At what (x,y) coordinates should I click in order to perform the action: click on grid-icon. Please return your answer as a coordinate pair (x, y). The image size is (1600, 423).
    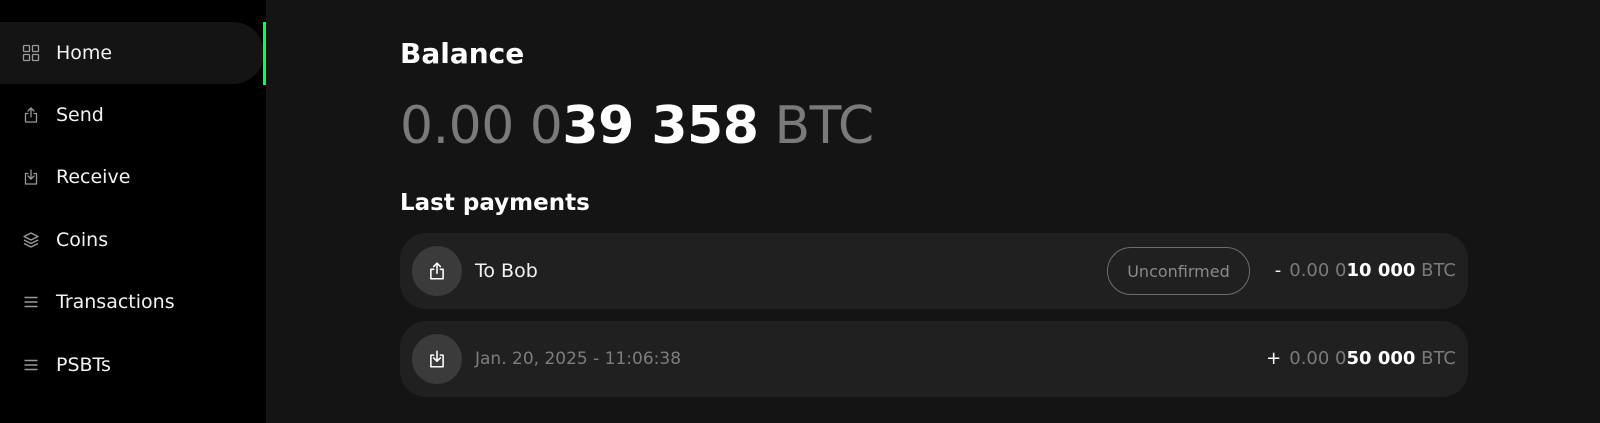
    Looking at the image, I should click on (31, 53).